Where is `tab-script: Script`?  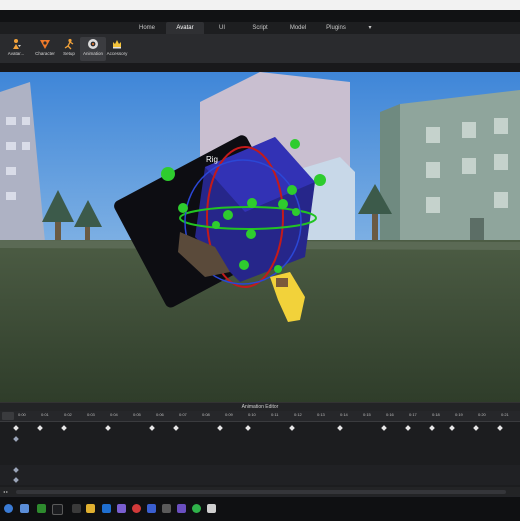 tab-script: Script is located at coordinates (260, 28).